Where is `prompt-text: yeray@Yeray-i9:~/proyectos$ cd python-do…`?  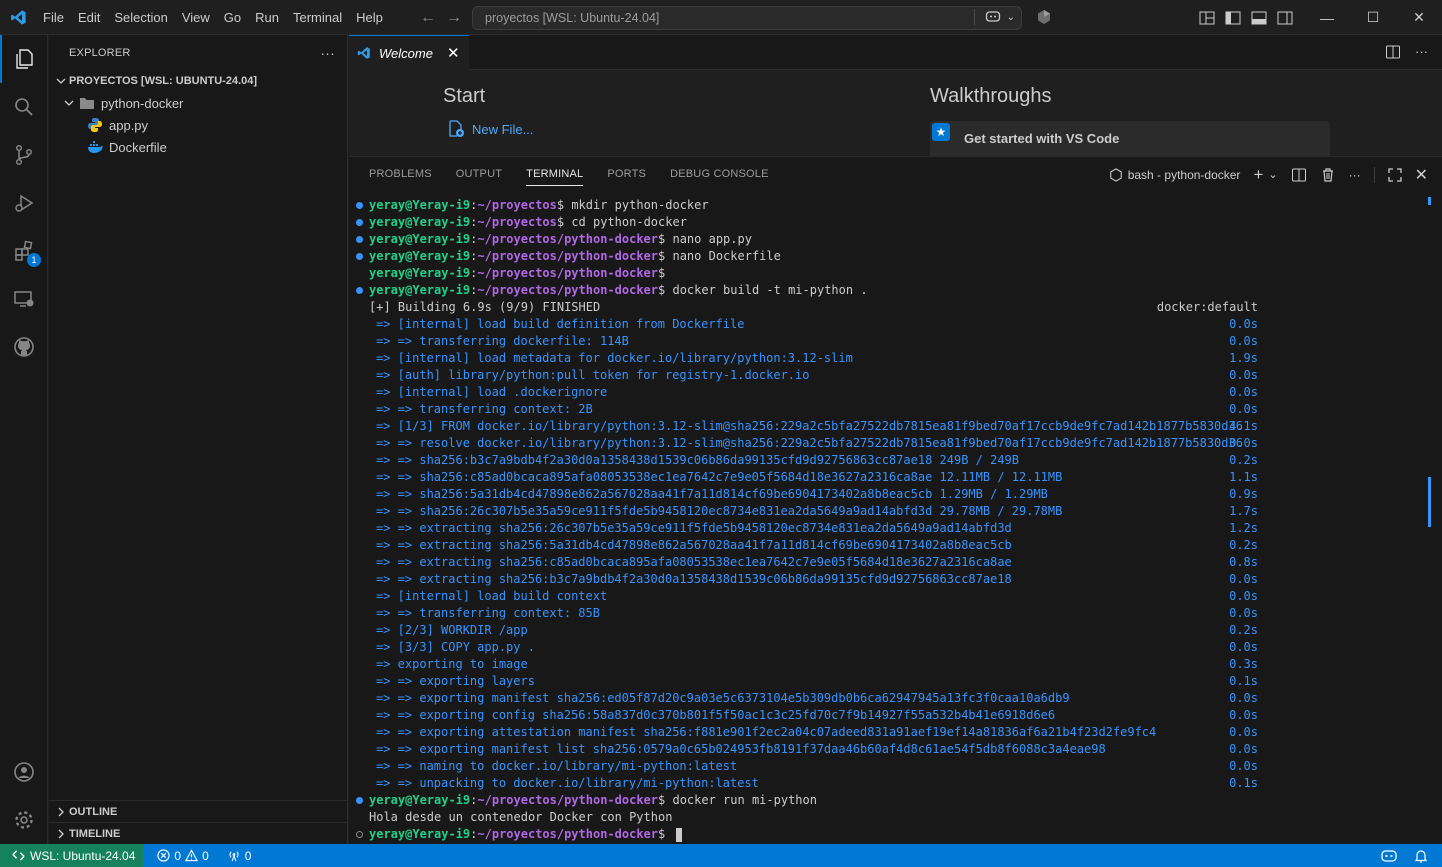 prompt-text: yeray@Yeray-i9:~/proyectos$ cd python-do… is located at coordinates (528, 222).